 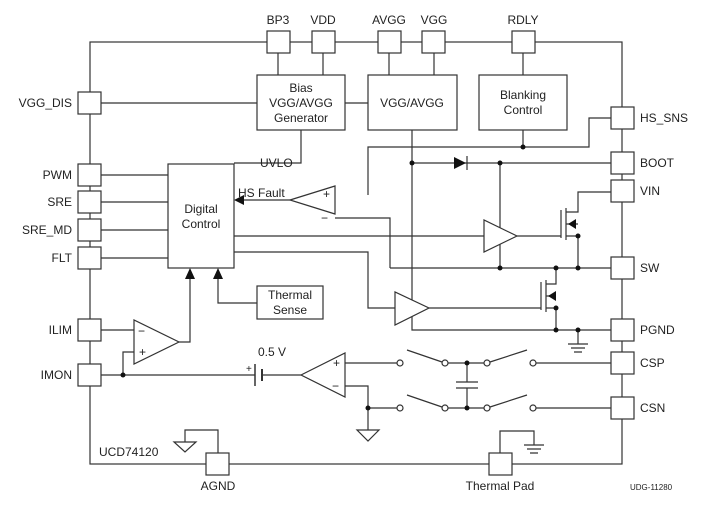 I want to click on thermal-sense-block: Thermal Sense, so click(x=290, y=302).